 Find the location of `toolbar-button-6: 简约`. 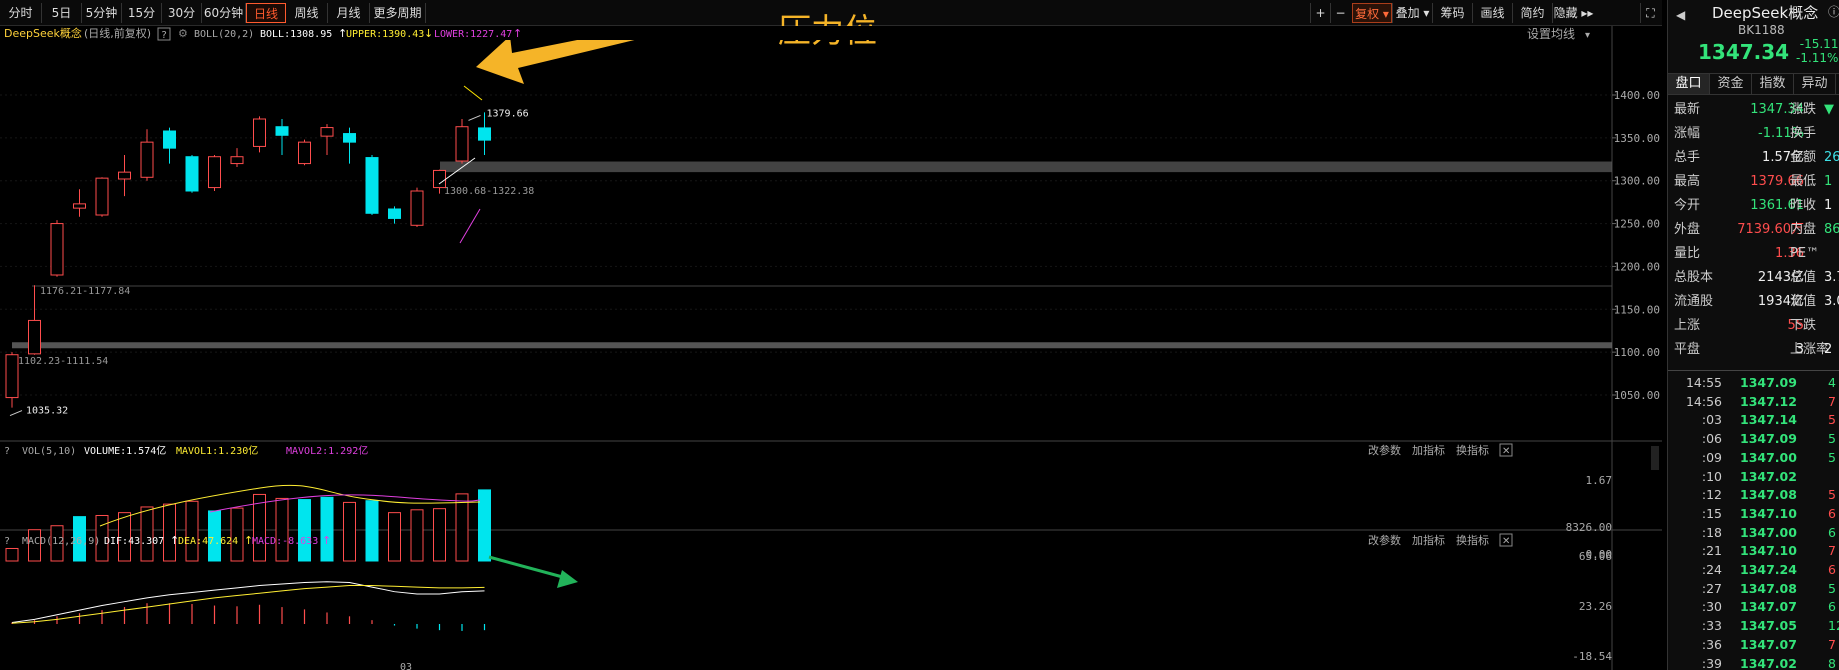

toolbar-button-6: 简约 is located at coordinates (1532, 13).